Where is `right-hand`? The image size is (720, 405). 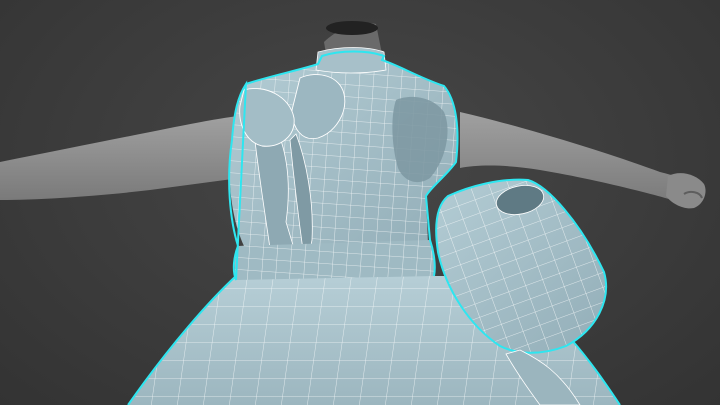 right-hand is located at coordinates (686, 191).